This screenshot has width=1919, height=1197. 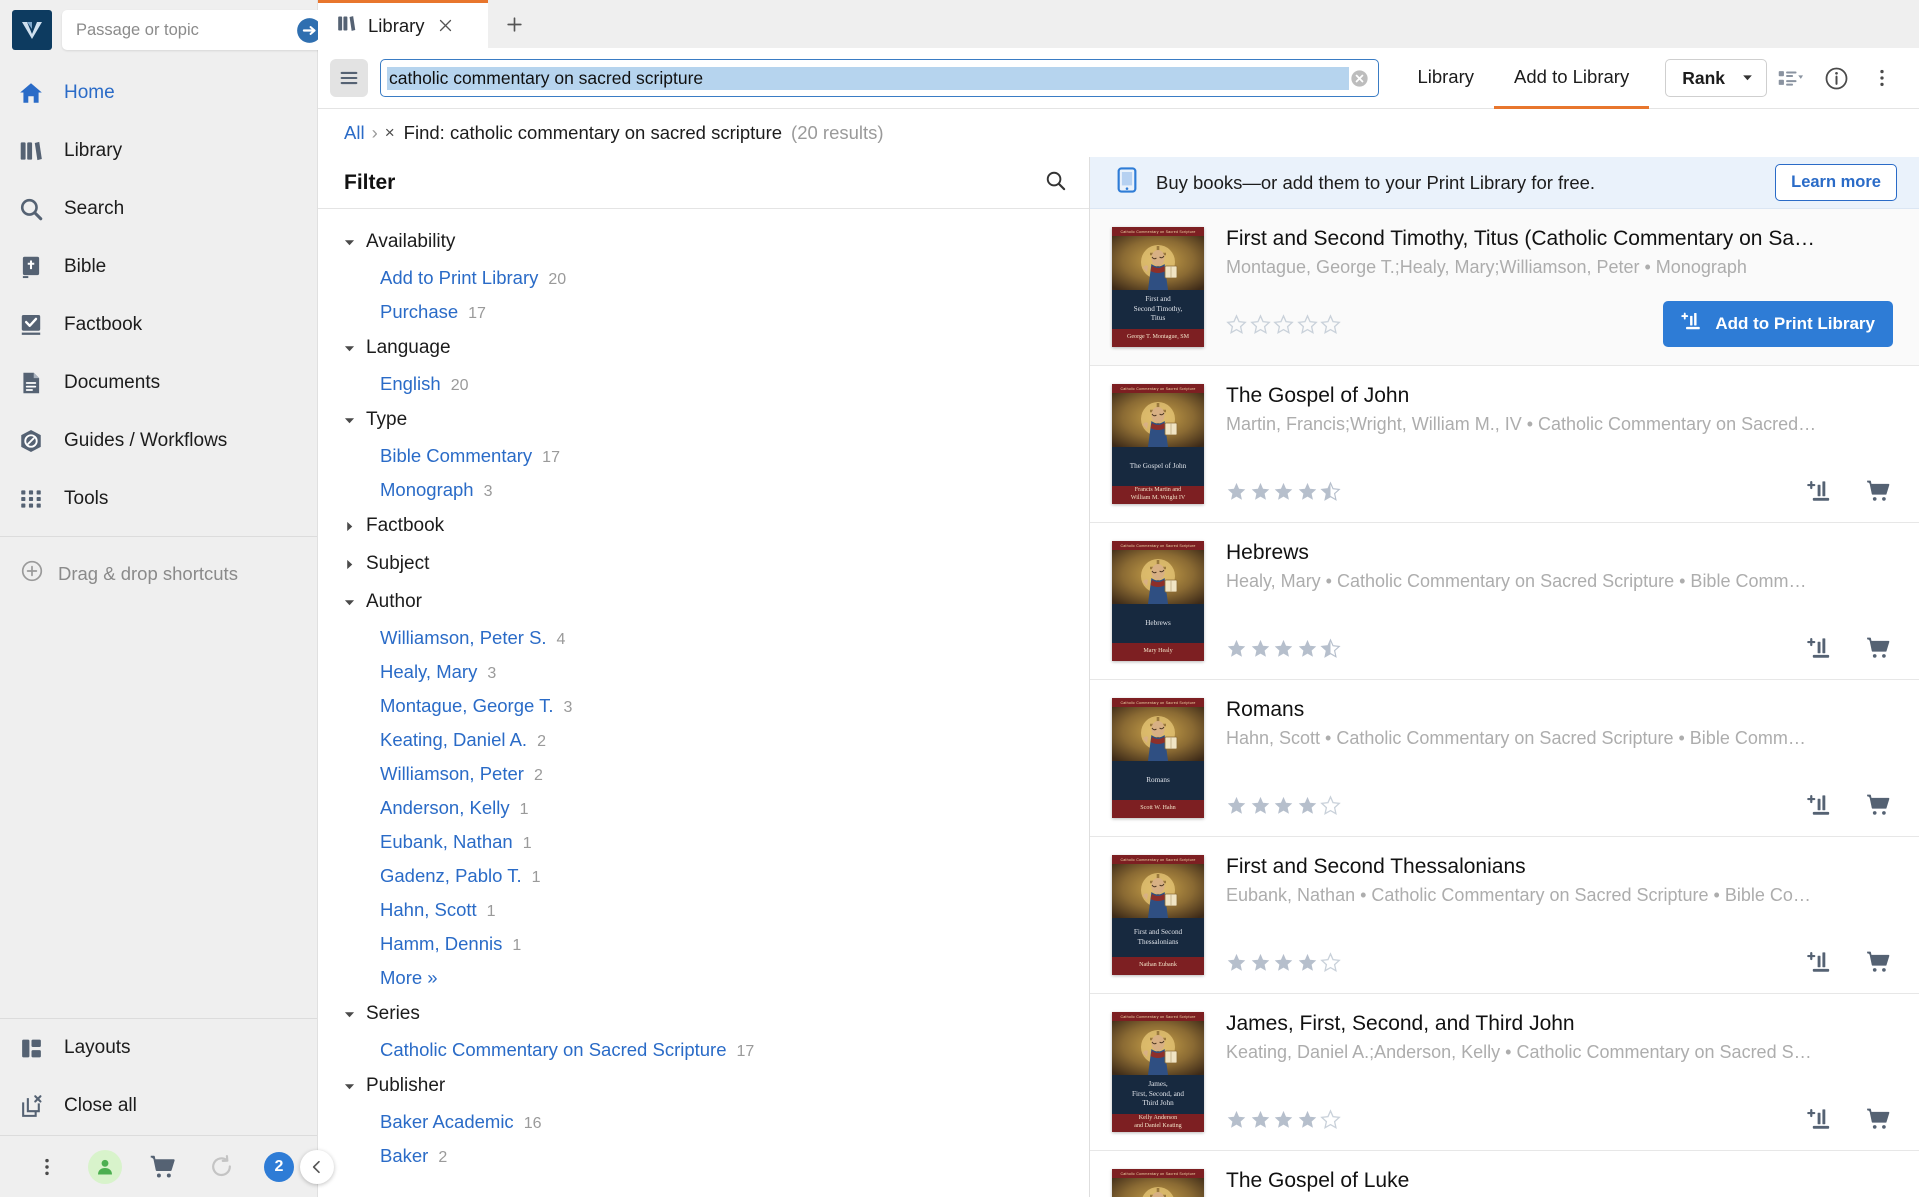 What do you see at coordinates (703, 774) in the screenshot?
I see `filter-item: Williamson, Peter 2` at bounding box center [703, 774].